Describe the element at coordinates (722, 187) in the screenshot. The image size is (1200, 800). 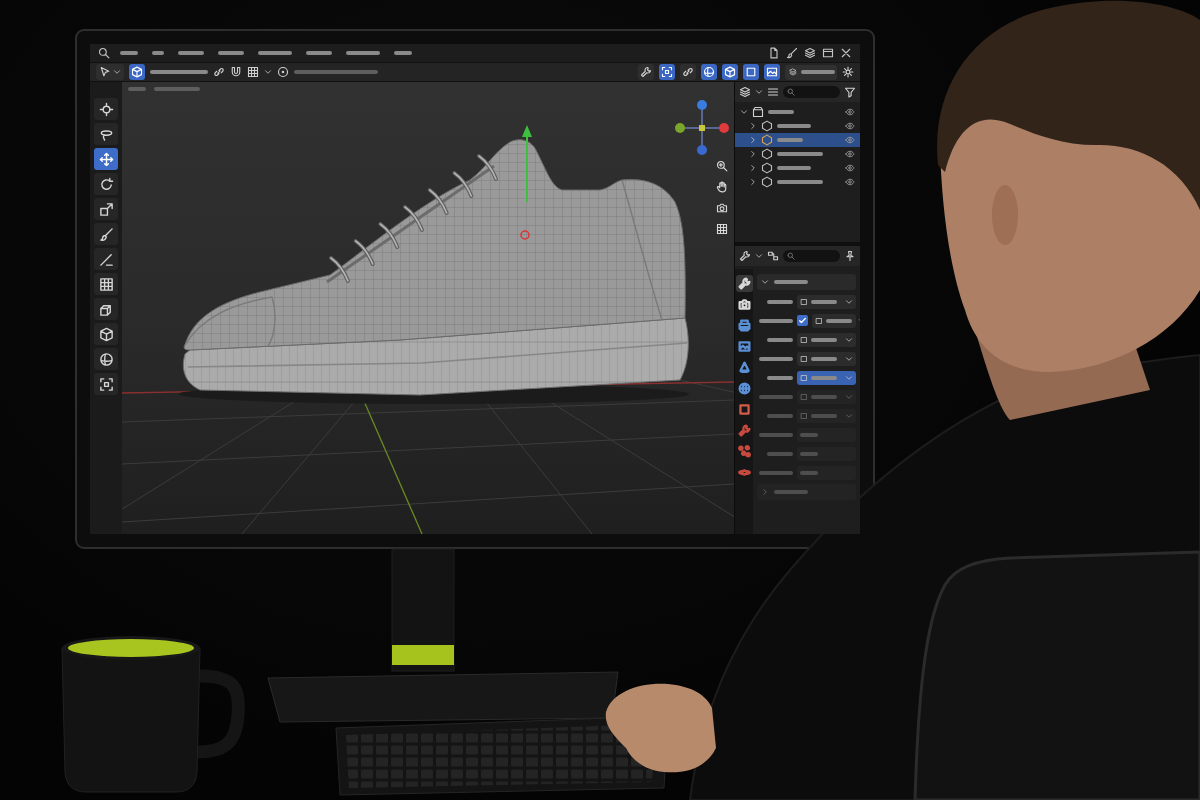
I see `hand-icon` at that location.